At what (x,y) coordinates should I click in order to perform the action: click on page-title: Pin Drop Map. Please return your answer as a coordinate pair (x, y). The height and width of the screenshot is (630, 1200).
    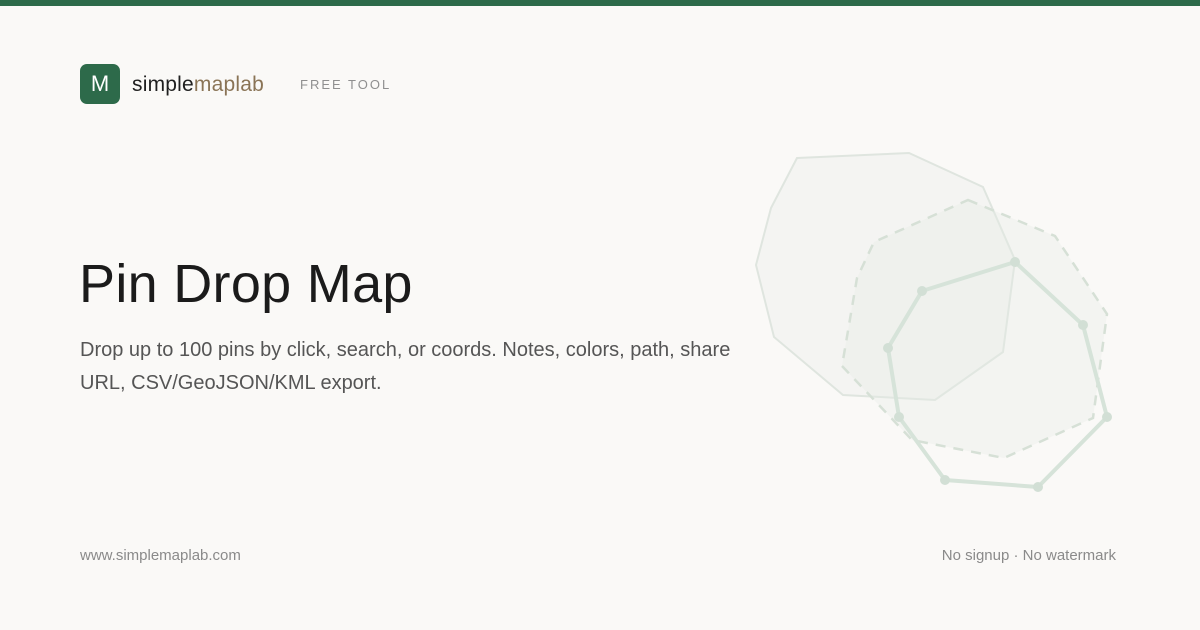
    Looking at the image, I should click on (246, 284).